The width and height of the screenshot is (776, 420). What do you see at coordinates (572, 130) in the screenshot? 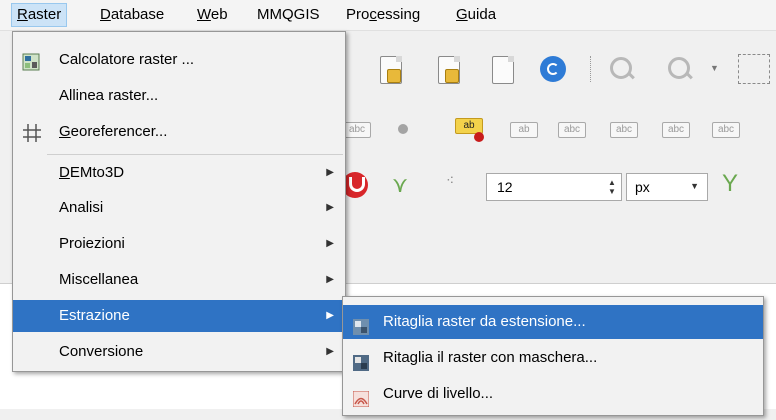
I see `show-hide-label-icon: abc` at bounding box center [572, 130].